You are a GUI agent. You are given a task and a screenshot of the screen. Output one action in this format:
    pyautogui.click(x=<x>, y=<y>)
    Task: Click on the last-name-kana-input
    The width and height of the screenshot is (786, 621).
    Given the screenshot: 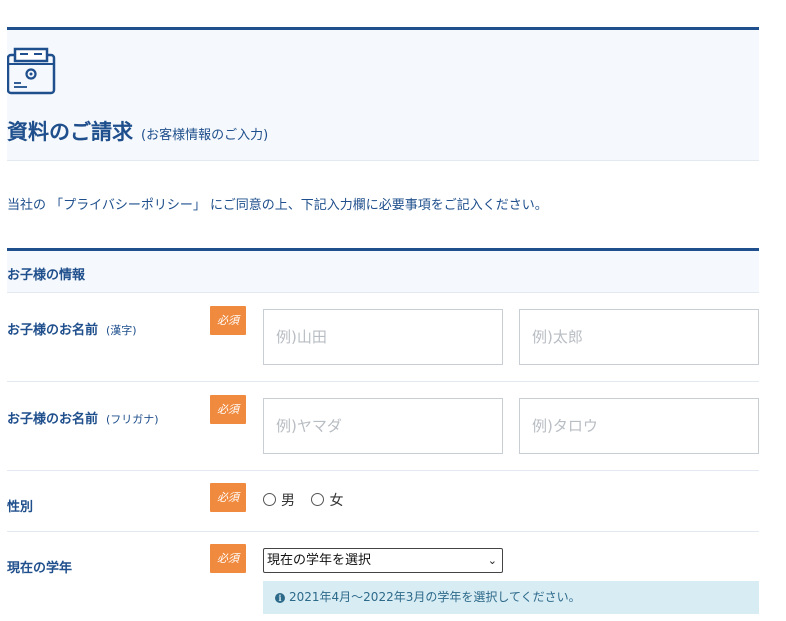 What is the action you would take?
    pyautogui.click(x=383, y=426)
    